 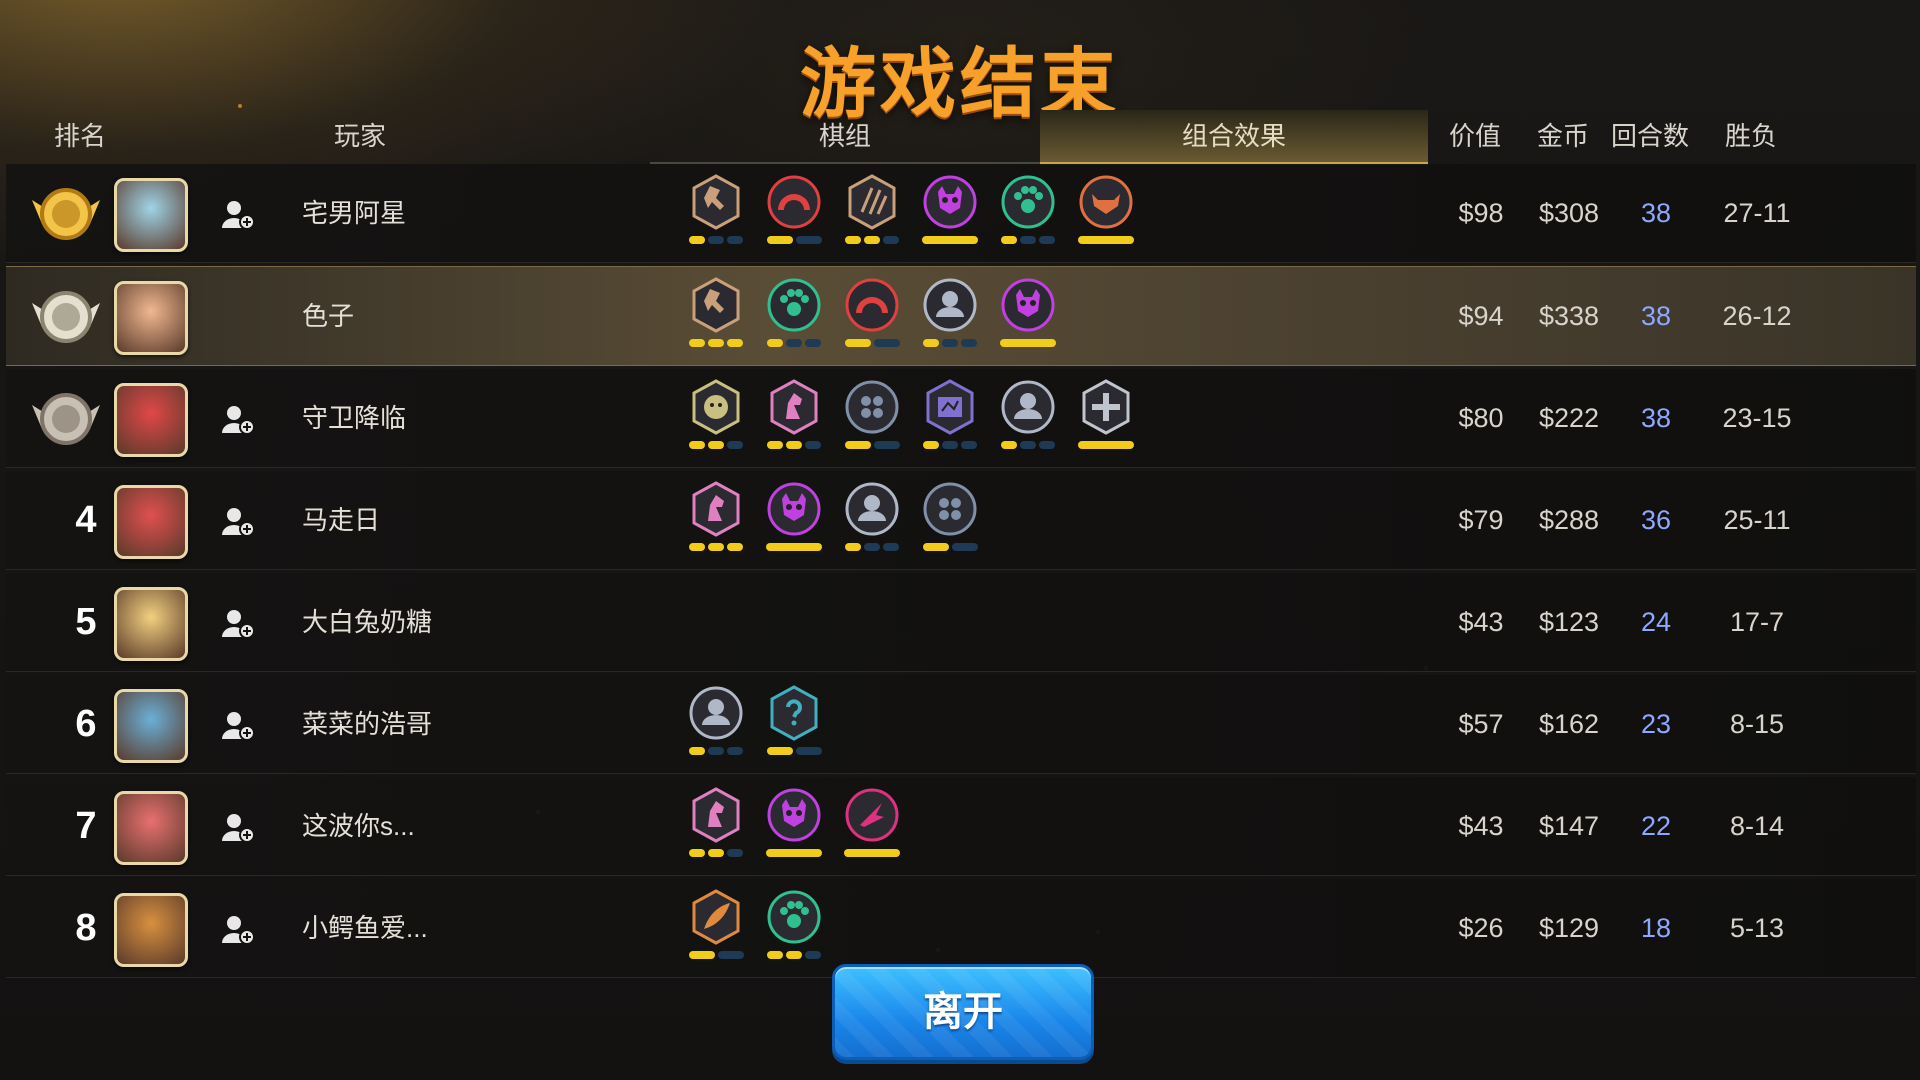 What do you see at coordinates (1569, 418) in the screenshot?
I see `player-gold: $222` at bounding box center [1569, 418].